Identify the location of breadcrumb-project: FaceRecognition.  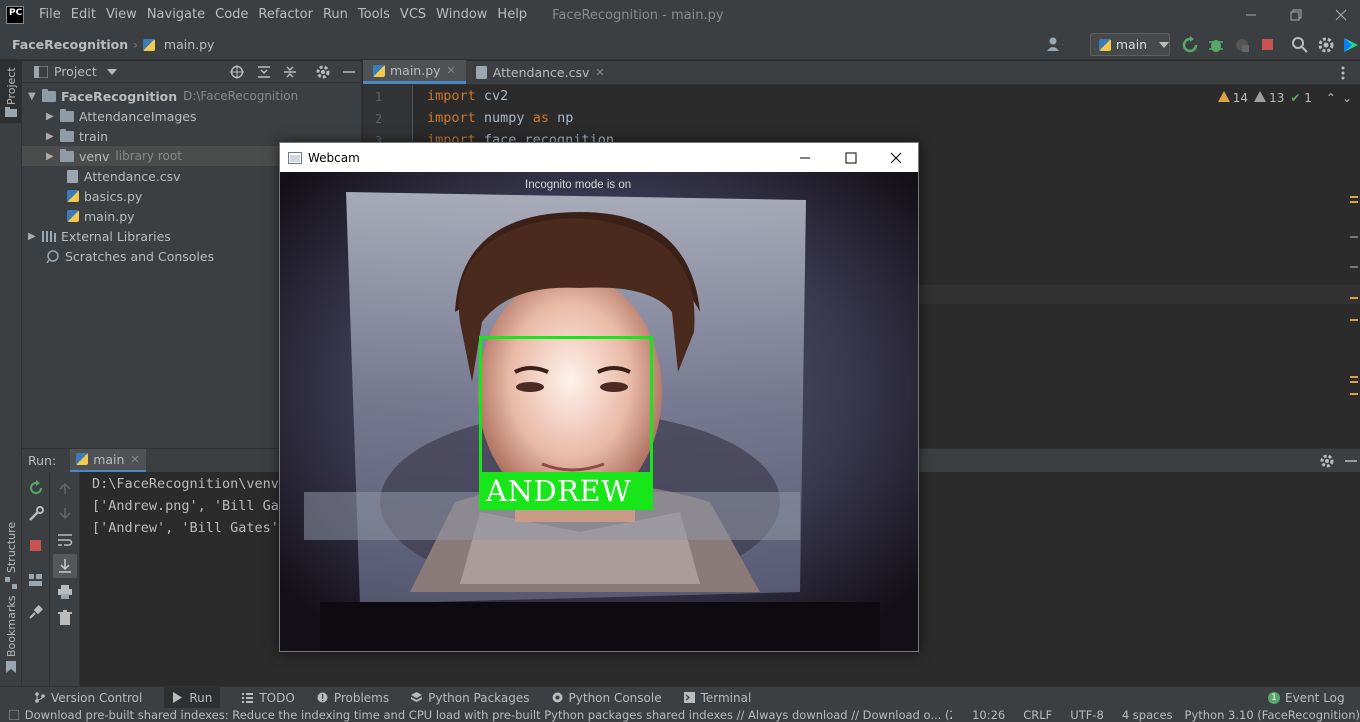
(70, 44).